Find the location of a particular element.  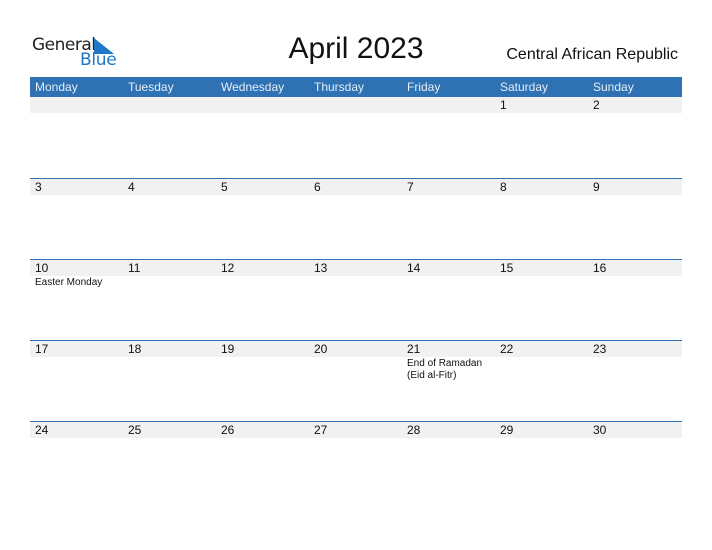

day-number: 1 is located at coordinates (503, 105).